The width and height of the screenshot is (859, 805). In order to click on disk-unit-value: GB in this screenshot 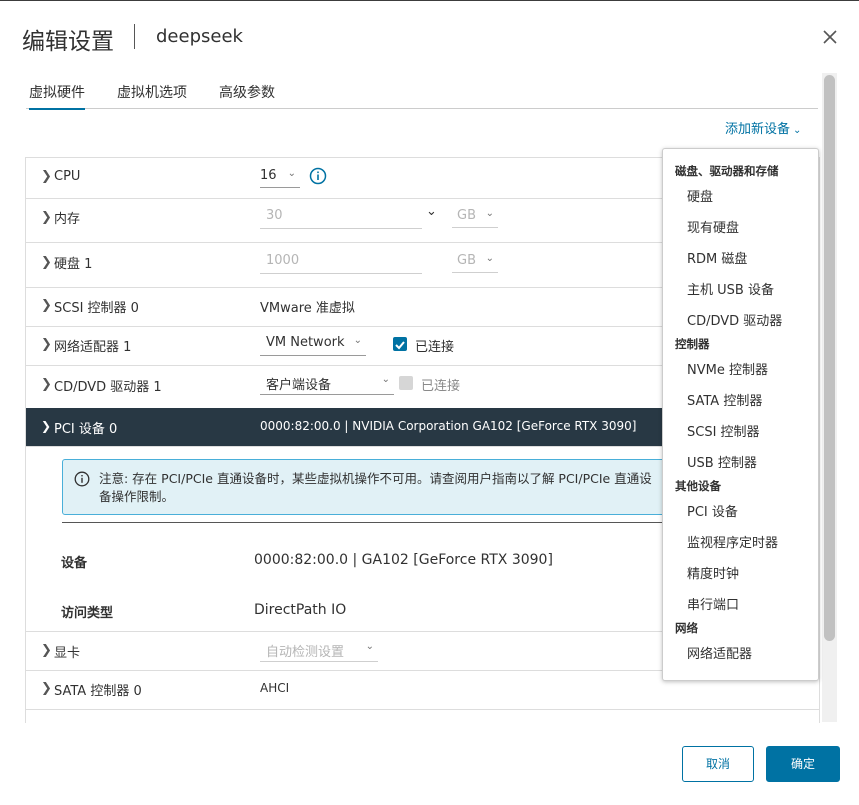, I will do `click(466, 260)`.